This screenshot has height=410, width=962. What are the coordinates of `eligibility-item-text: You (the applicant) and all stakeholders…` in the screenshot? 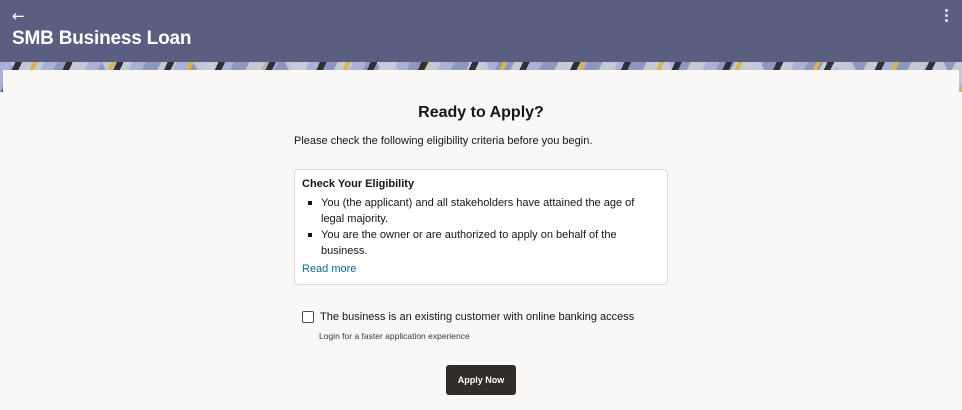 It's located at (478, 211).